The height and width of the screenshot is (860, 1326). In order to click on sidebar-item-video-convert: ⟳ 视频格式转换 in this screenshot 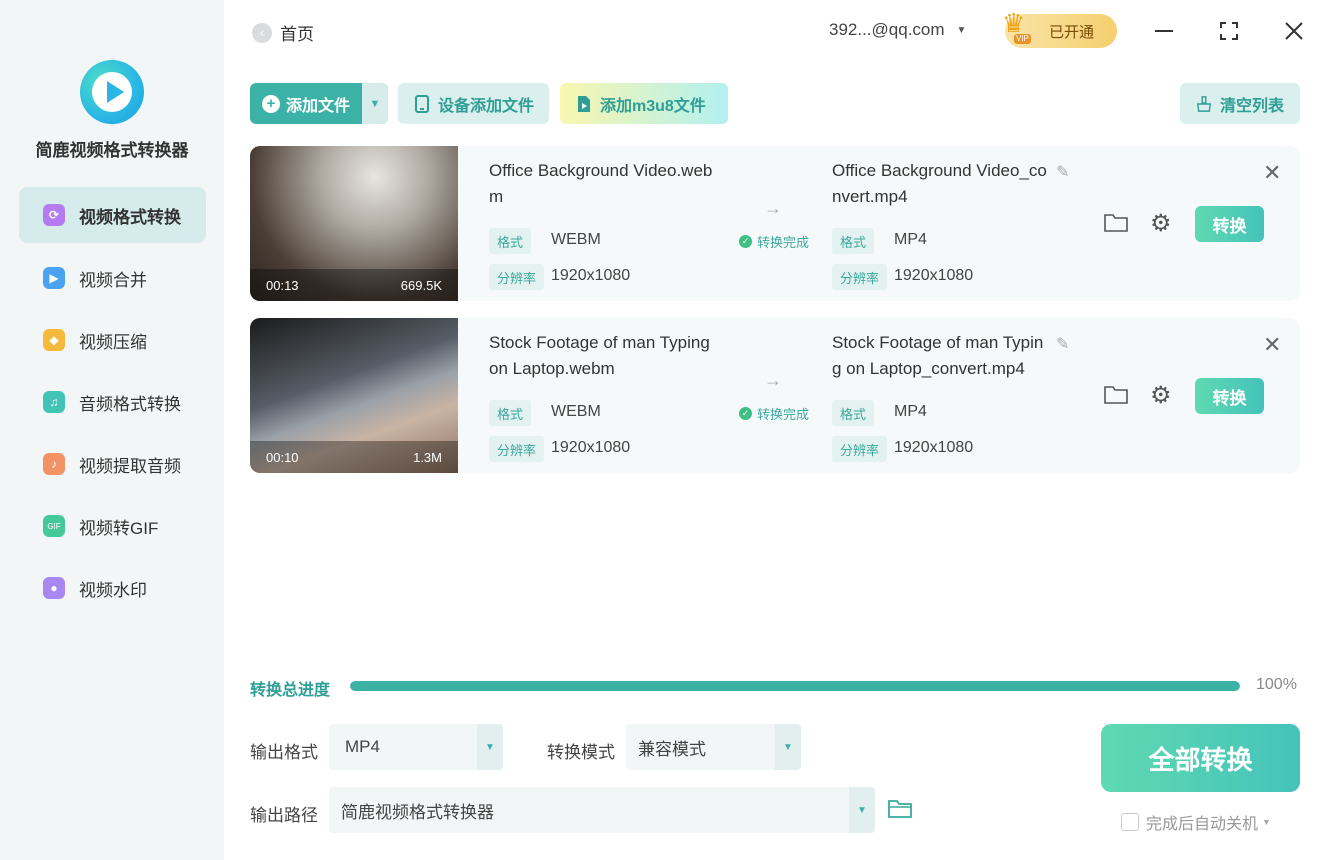, I will do `click(112, 215)`.